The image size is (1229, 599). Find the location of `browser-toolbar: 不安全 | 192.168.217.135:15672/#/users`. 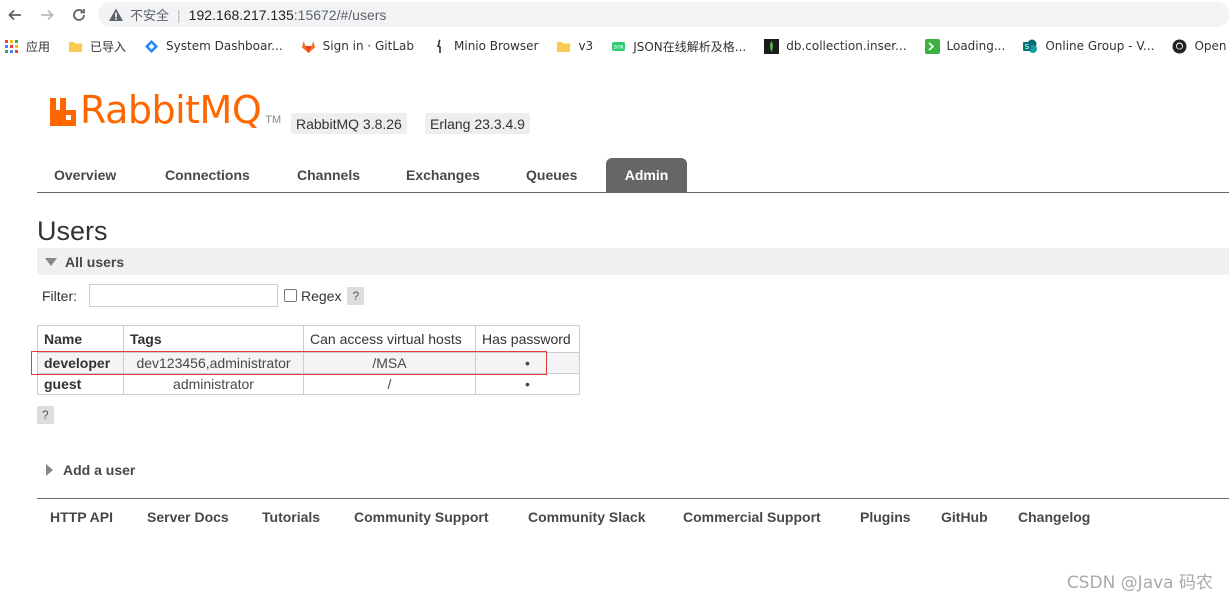

browser-toolbar: 不安全 | 192.168.217.135:15672/#/users is located at coordinates (614, 15).